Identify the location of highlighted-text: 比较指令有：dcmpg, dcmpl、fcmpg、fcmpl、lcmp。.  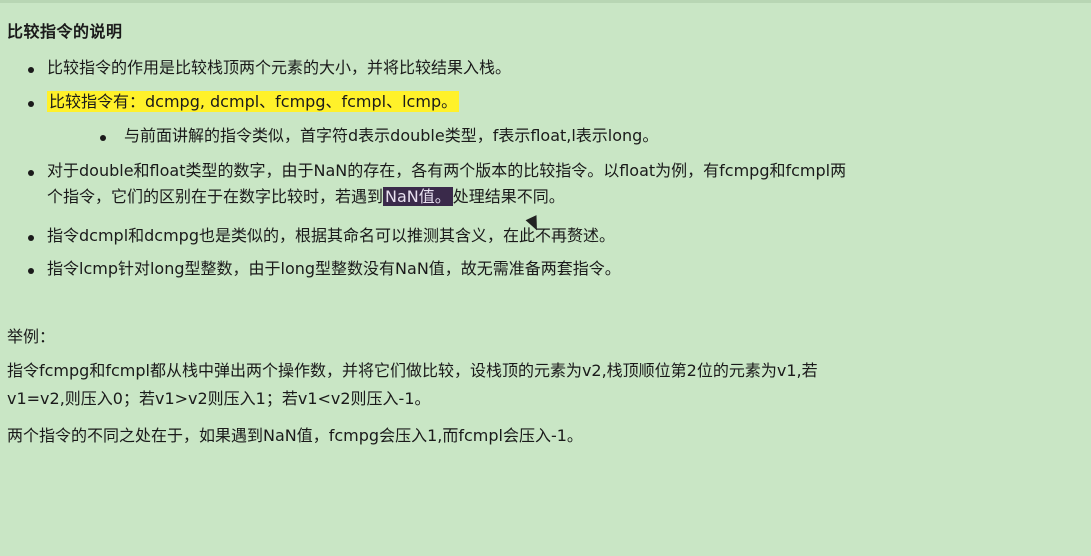
(253, 101).